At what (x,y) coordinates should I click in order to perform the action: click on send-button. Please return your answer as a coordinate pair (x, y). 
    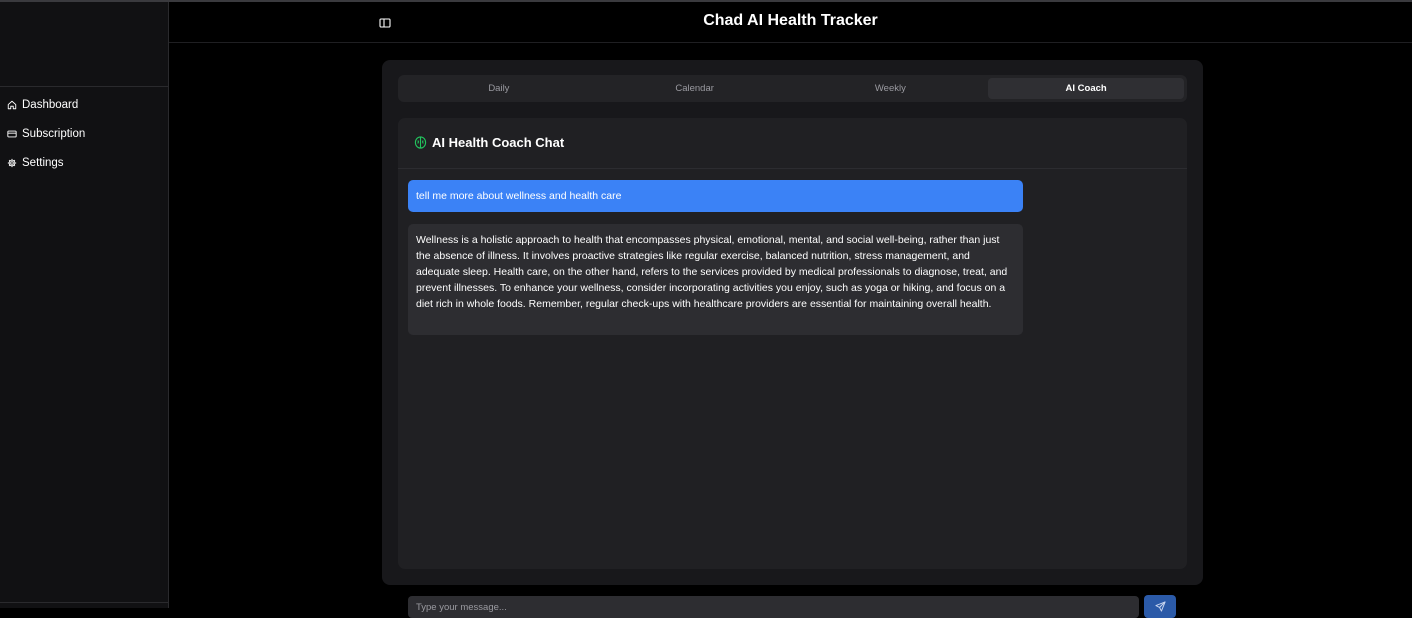
    Looking at the image, I should click on (1160, 606).